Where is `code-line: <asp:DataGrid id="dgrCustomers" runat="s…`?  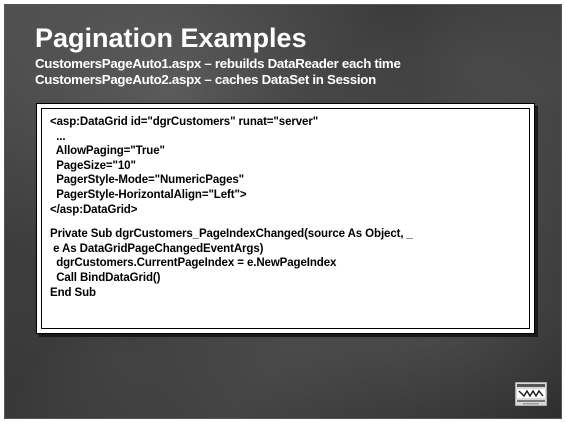
code-line: <asp:DataGrid id="dgrCustomers" runat="s… is located at coordinates (184, 122).